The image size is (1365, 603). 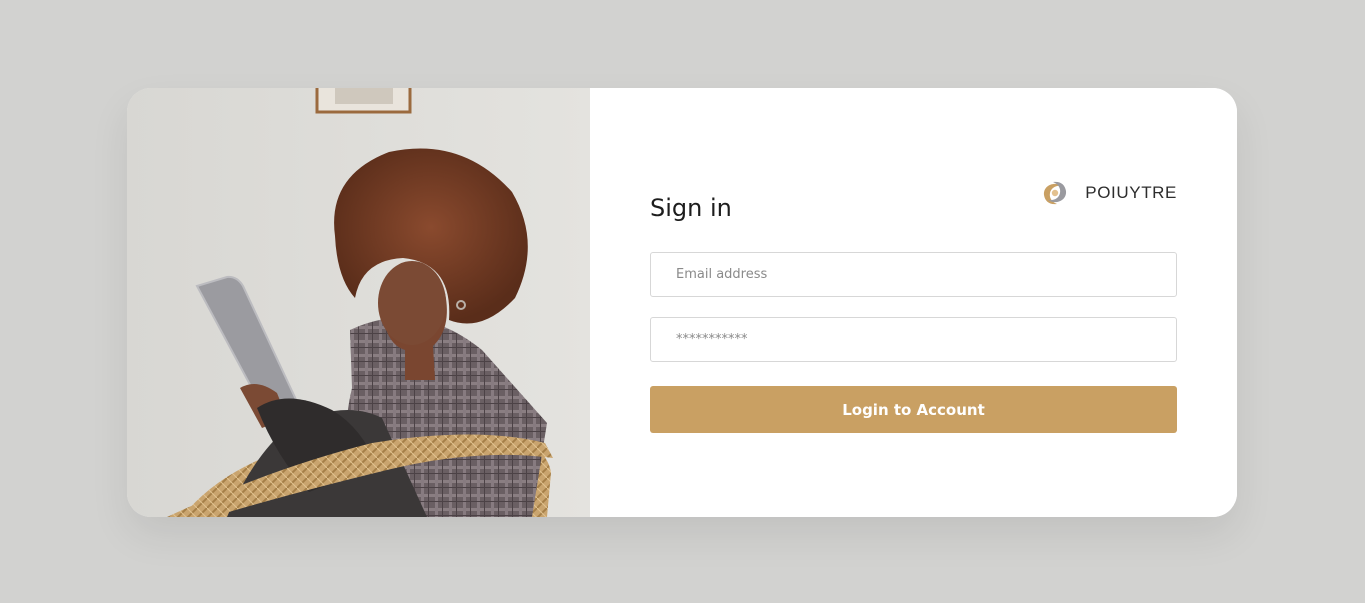 I want to click on swirl-logo-icon, so click(x=1055, y=193).